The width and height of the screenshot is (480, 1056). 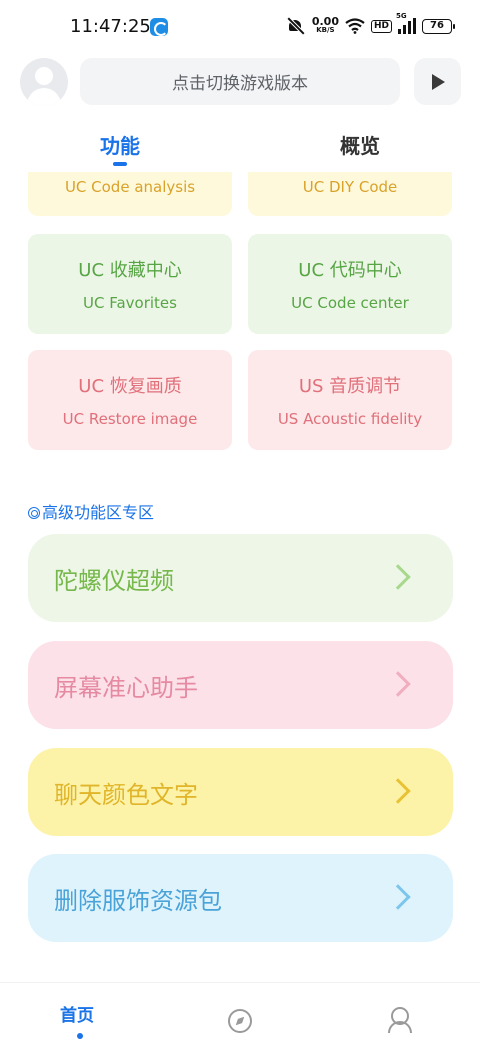 I want to click on nav-home: 首页, so click(x=77, y=1013).